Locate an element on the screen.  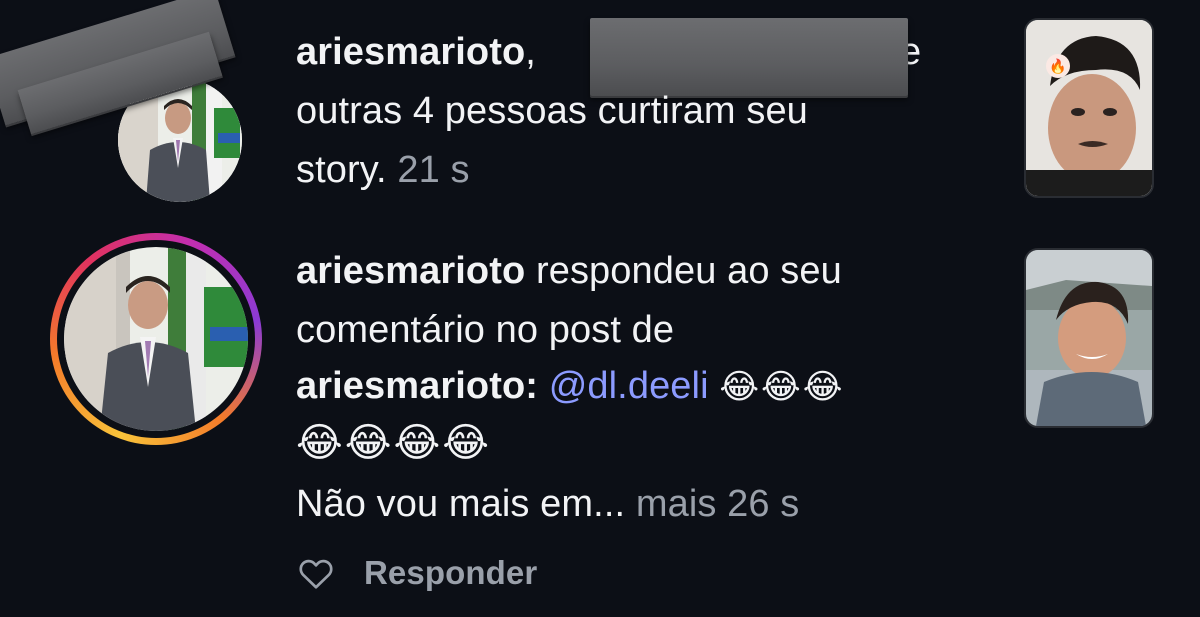
notification-line-4-emoji: 😂😂😂😂 is located at coordinates (393, 443).